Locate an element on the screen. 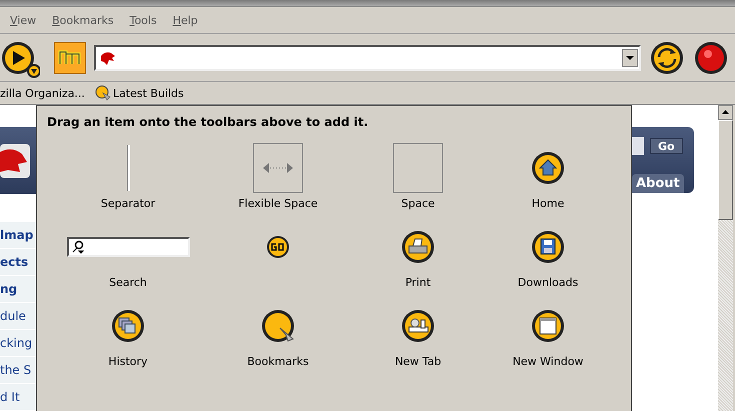 This screenshot has width=735, height=411. item-label: Space is located at coordinates (418, 203).